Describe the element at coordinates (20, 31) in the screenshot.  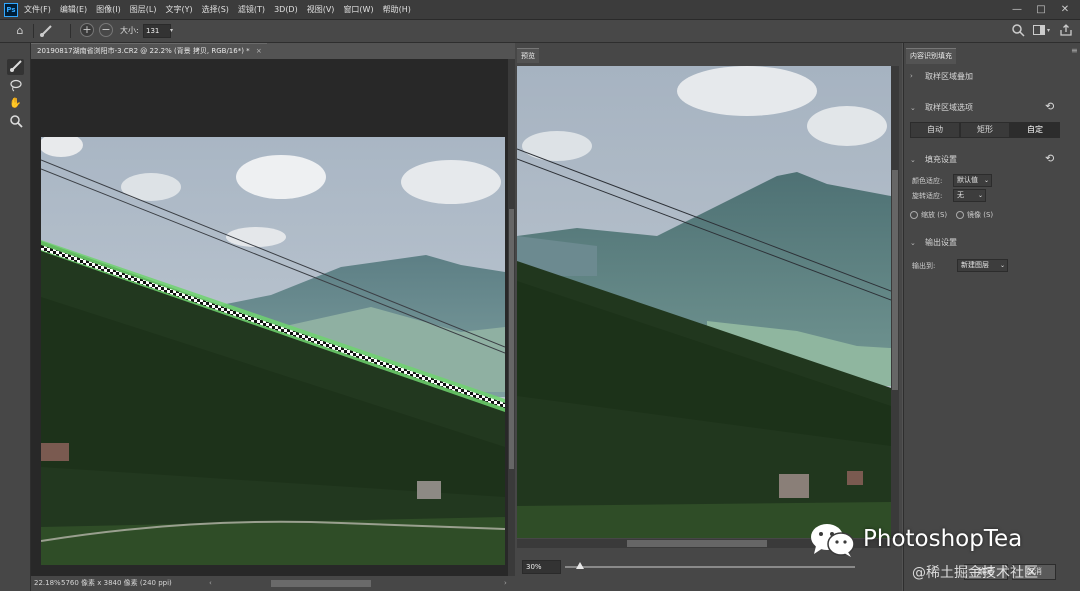
I see `home-icon: ⌂` at that location.